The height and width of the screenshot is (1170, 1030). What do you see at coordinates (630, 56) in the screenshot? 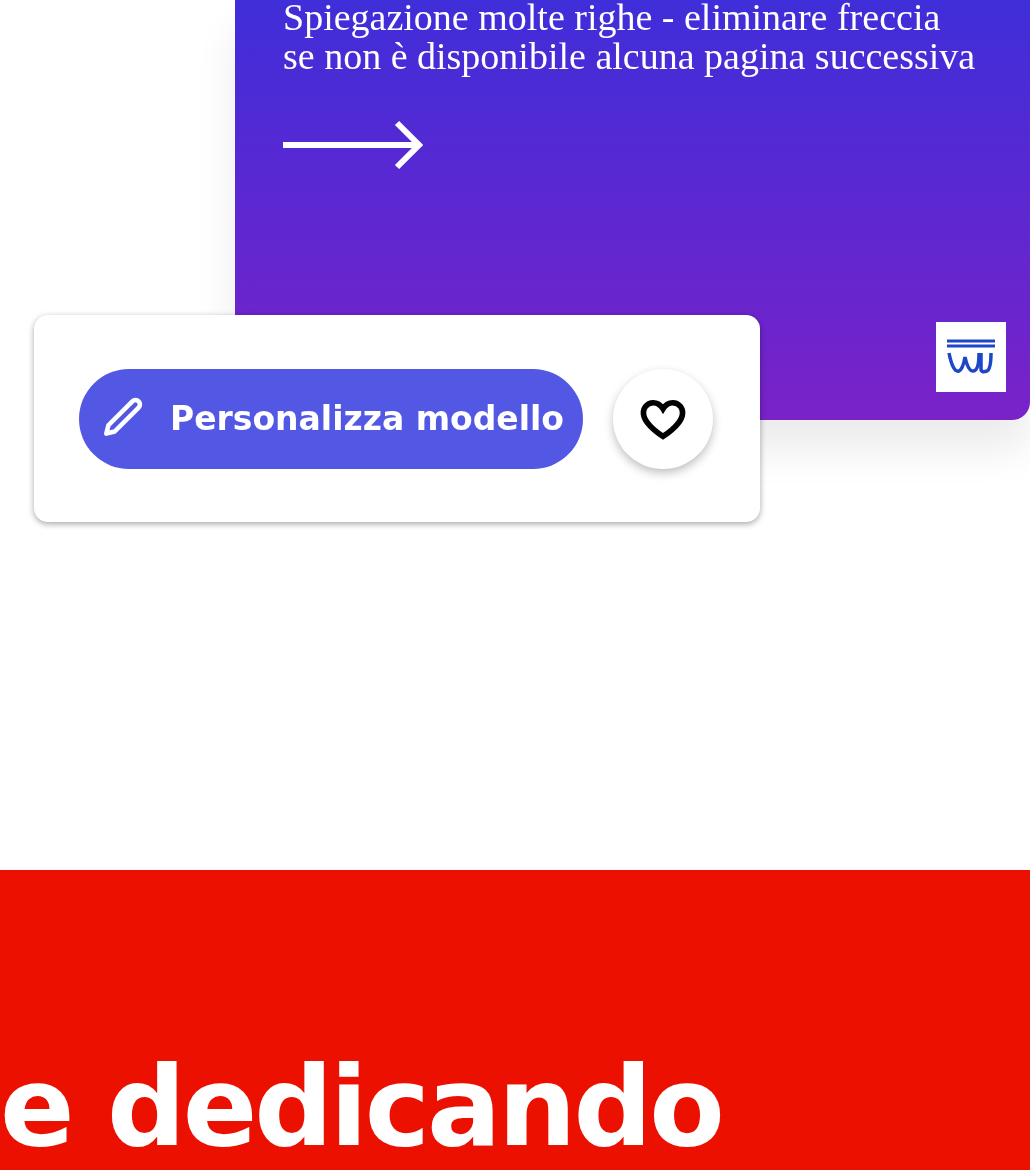
I see `description-text: se non è disponibile alcuna pagina successiva` at bounding box center [630, 56].